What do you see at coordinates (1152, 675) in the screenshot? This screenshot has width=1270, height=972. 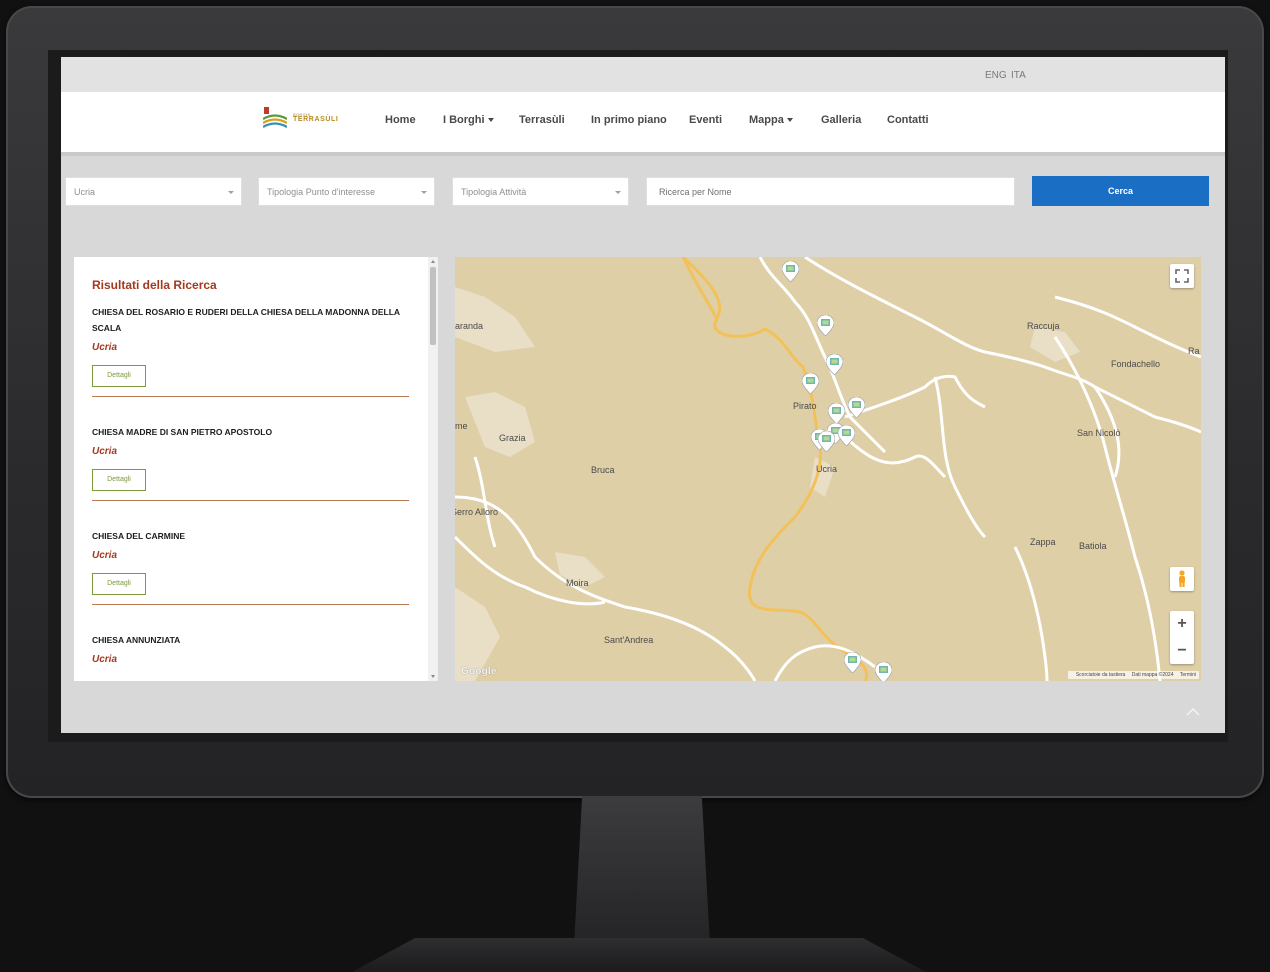 I see `map-data-attribution: Dati mappa ©2024` at bounding box center [1152, 675].